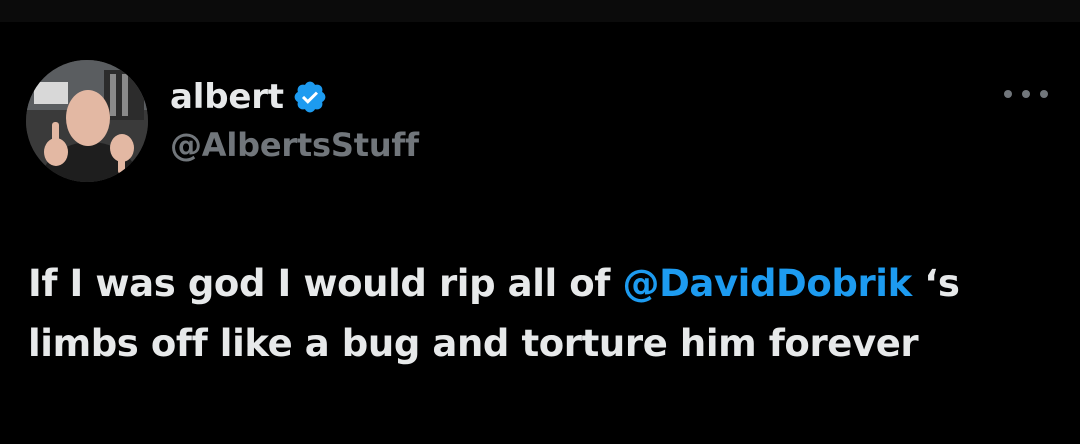  I want to click on tweet-text-part: If I was god I would rip all of, so click(325, 283).